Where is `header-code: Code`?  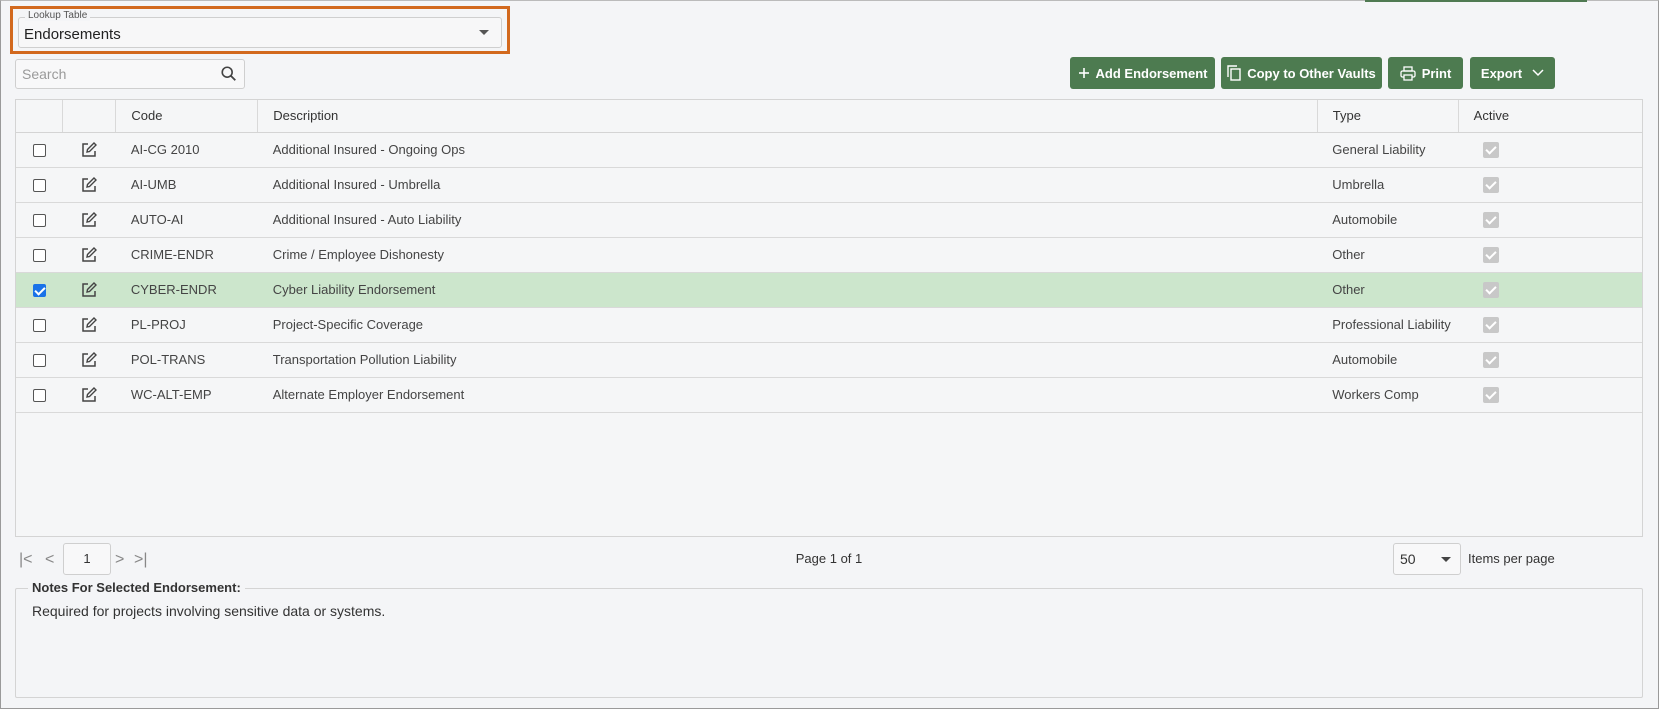
header-code: Code is located at coordinates (187, 116).